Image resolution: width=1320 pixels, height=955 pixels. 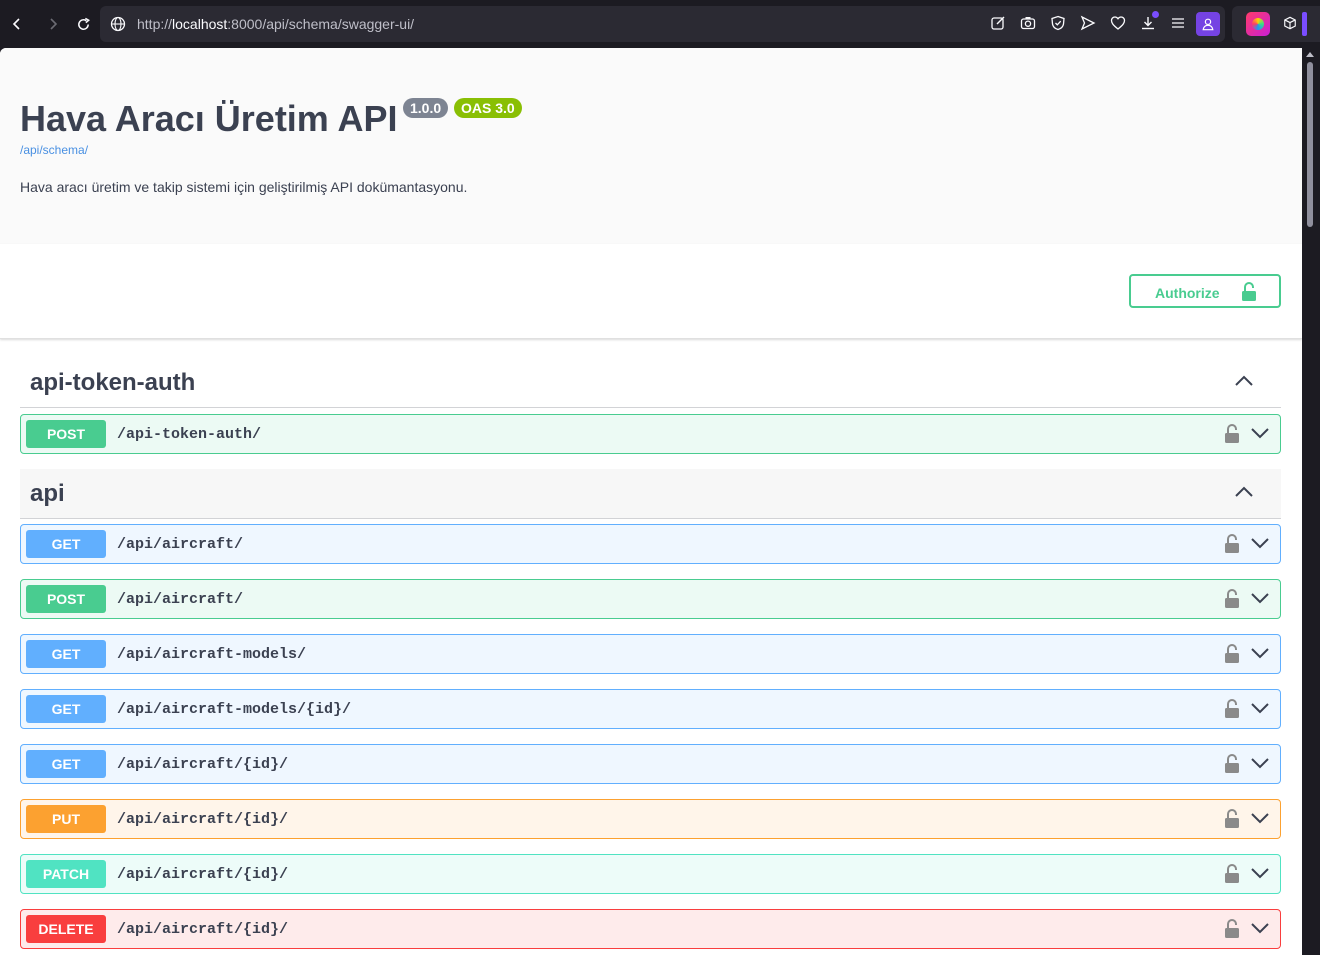 I want to click on sidebar-indicator, so click(x=1304, y=24).